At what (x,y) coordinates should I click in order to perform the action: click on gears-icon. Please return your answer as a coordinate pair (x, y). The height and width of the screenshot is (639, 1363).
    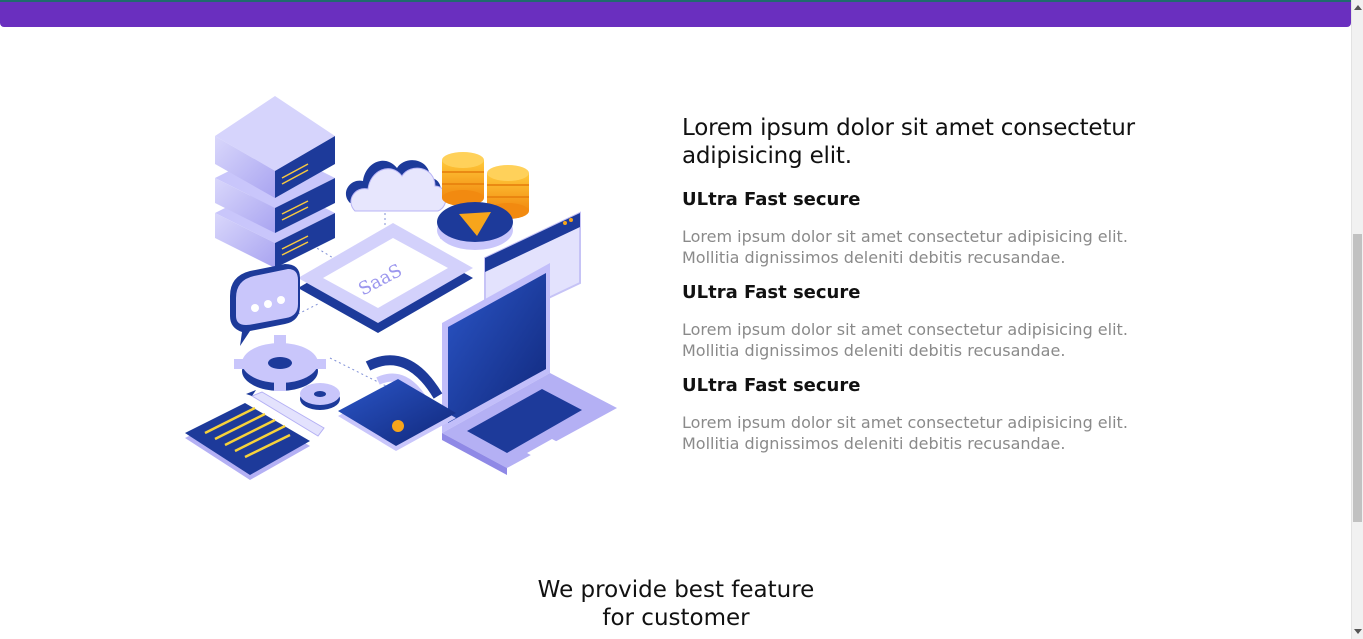
    Looking at the image, I should click on (287, 372).